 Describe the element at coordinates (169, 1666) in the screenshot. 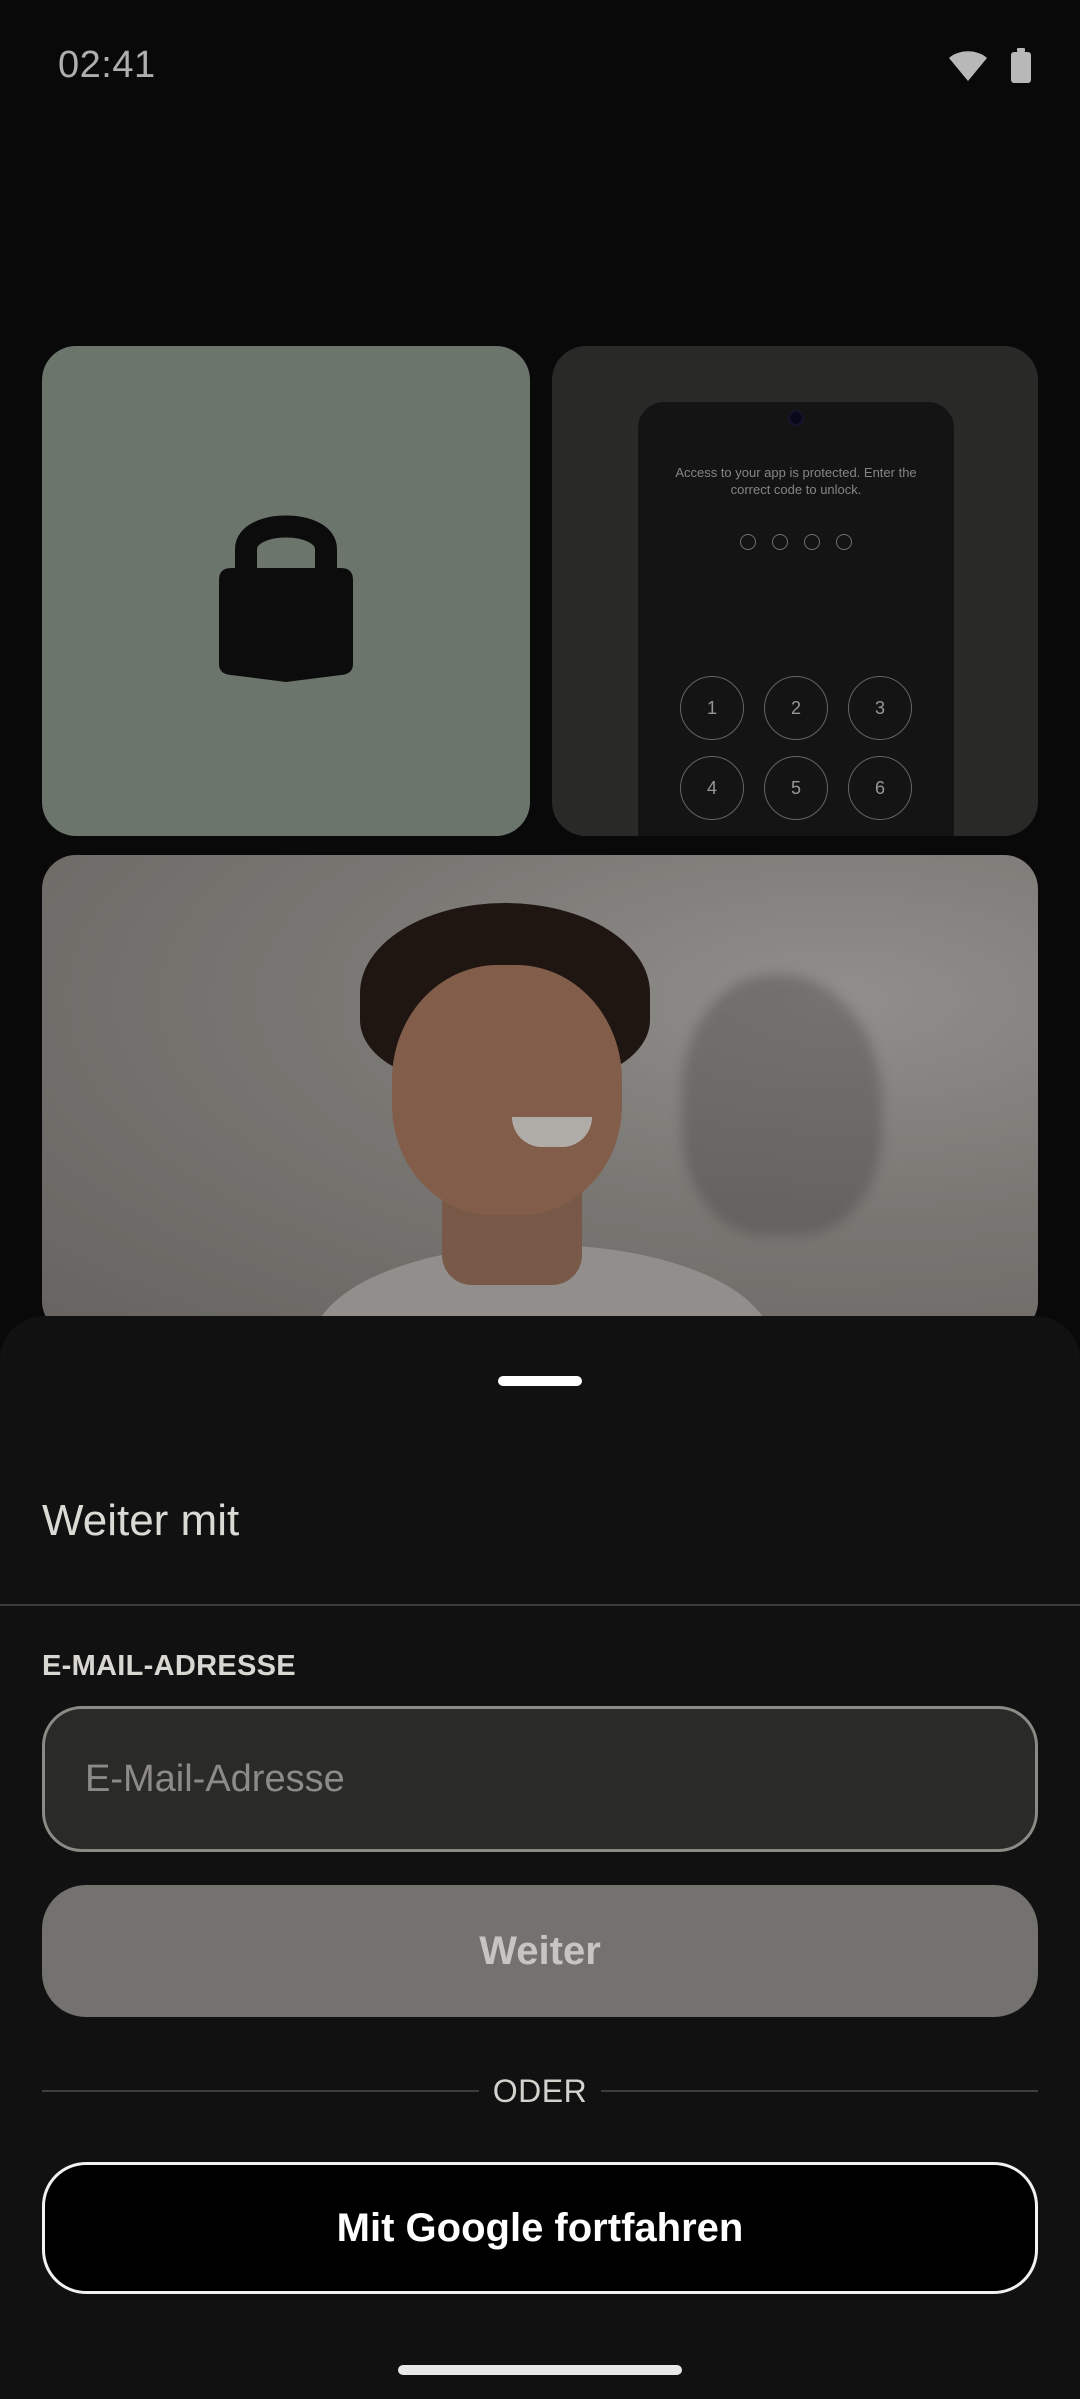

I see `email-label: E-MAIL-ADRESSE` at that location.